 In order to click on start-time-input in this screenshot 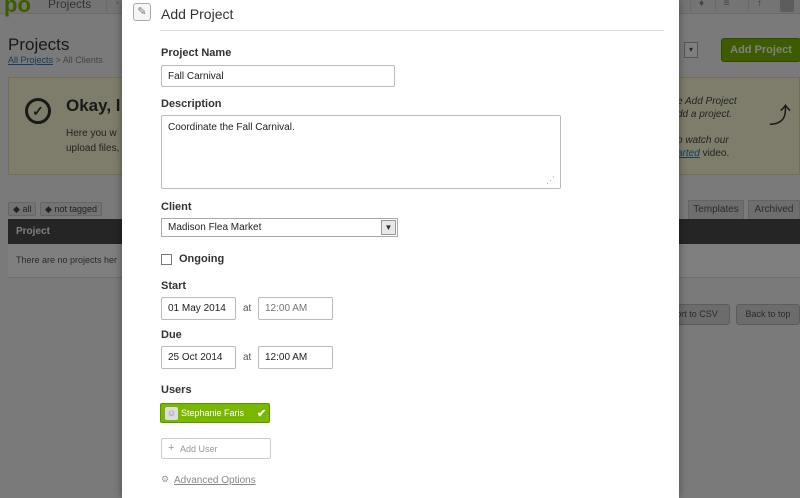, I will do `click(295, 308)`.